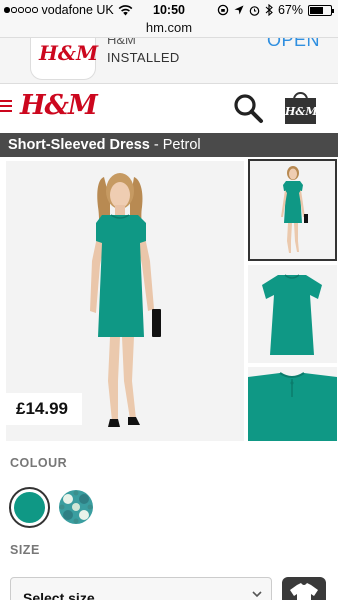  I want to click on thumbnail-dress-detail, so click(292, 404).